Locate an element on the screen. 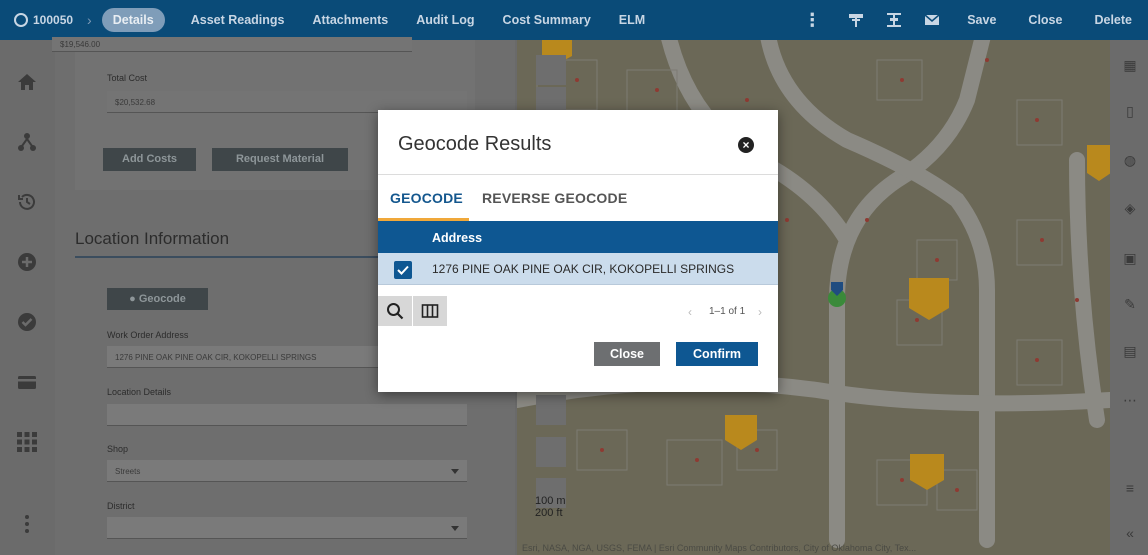 The width and height of the screenshot is (1148, 555). camera-icon: ▤ is located at coordinates (1130, 351).